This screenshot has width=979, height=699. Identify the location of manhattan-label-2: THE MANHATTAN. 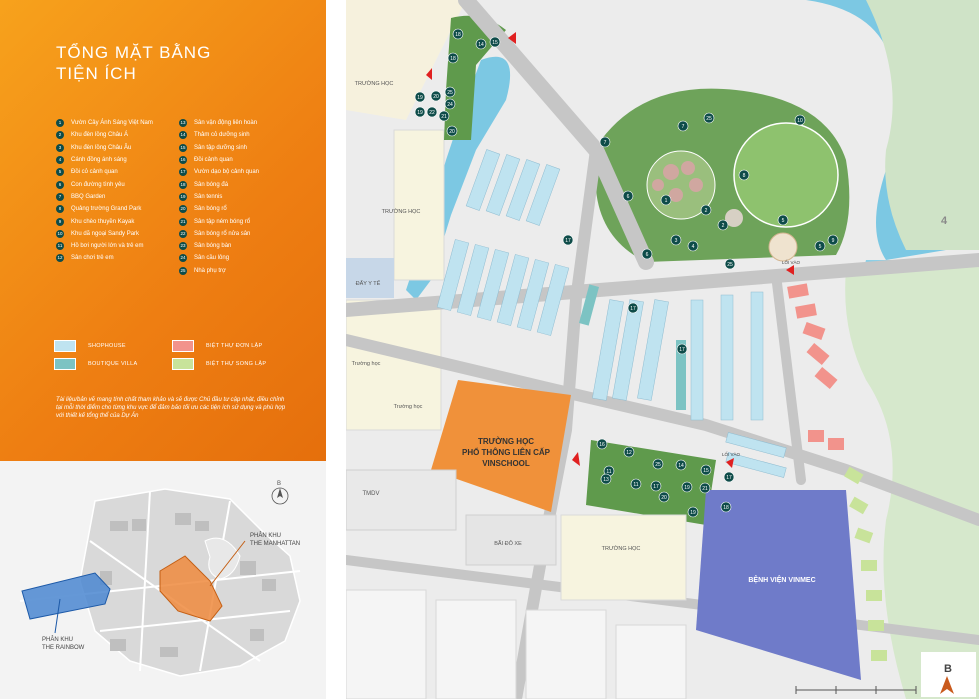
(275, 544).